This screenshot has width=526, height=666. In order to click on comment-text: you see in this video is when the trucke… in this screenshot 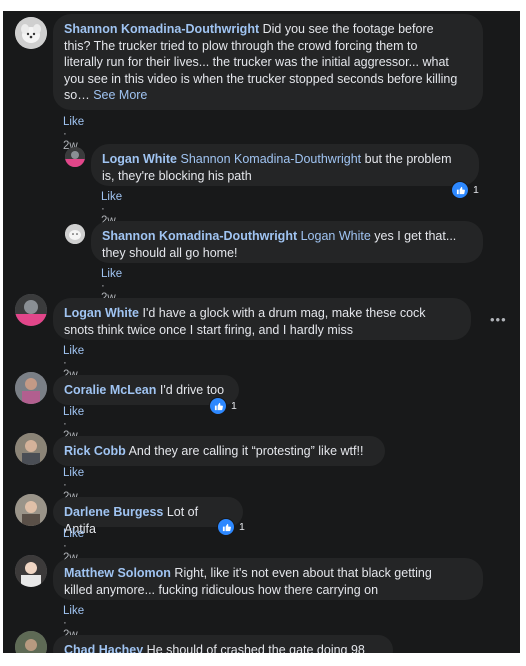, I will do `click(261, 78)`.